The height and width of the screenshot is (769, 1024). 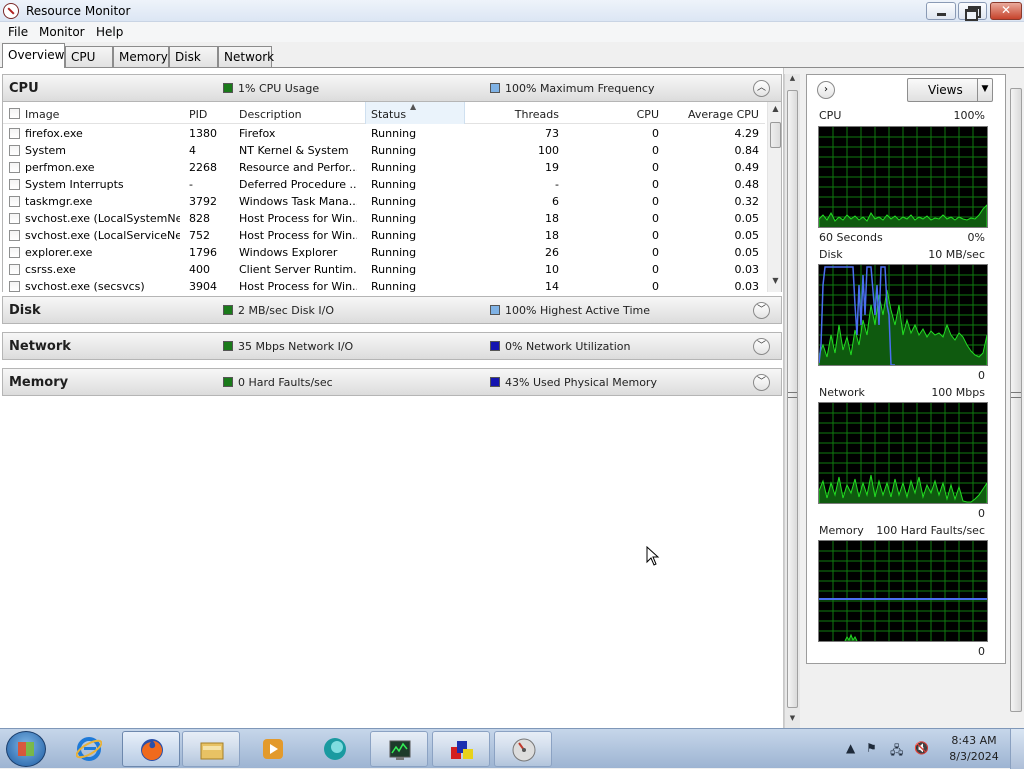 What do you see at coordinates (614, 114) in the screenshot?
I see `column-cpu: CPU` at bounding box center [614, 114].